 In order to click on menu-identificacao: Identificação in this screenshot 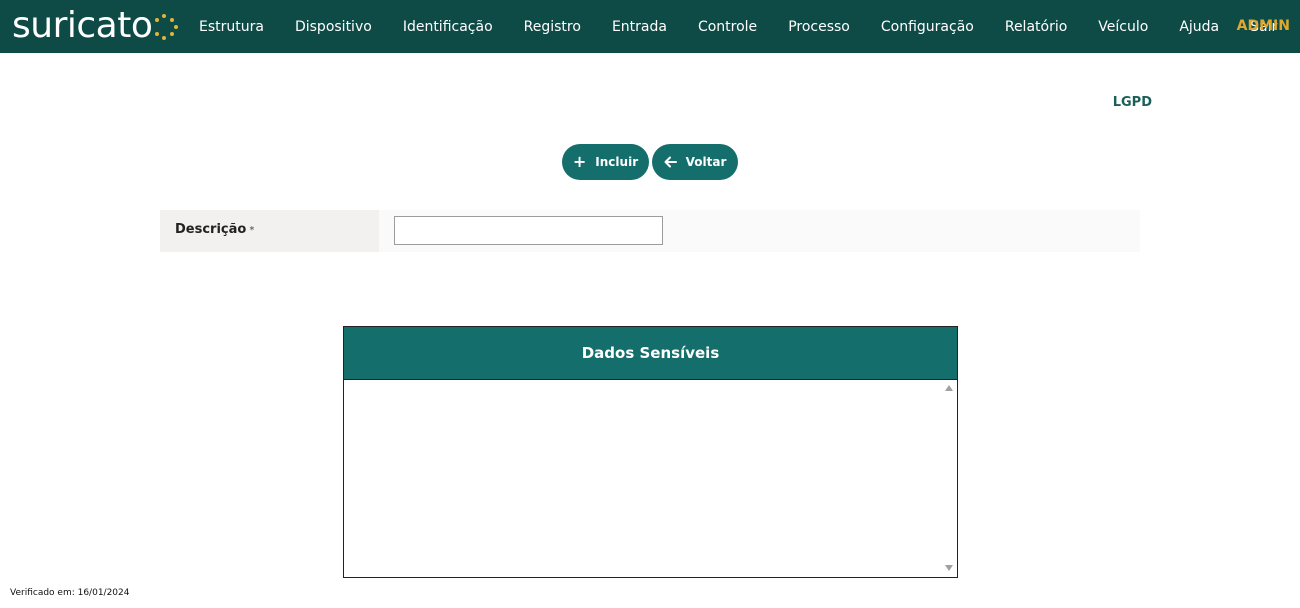, I will do `click(448, 27)`.